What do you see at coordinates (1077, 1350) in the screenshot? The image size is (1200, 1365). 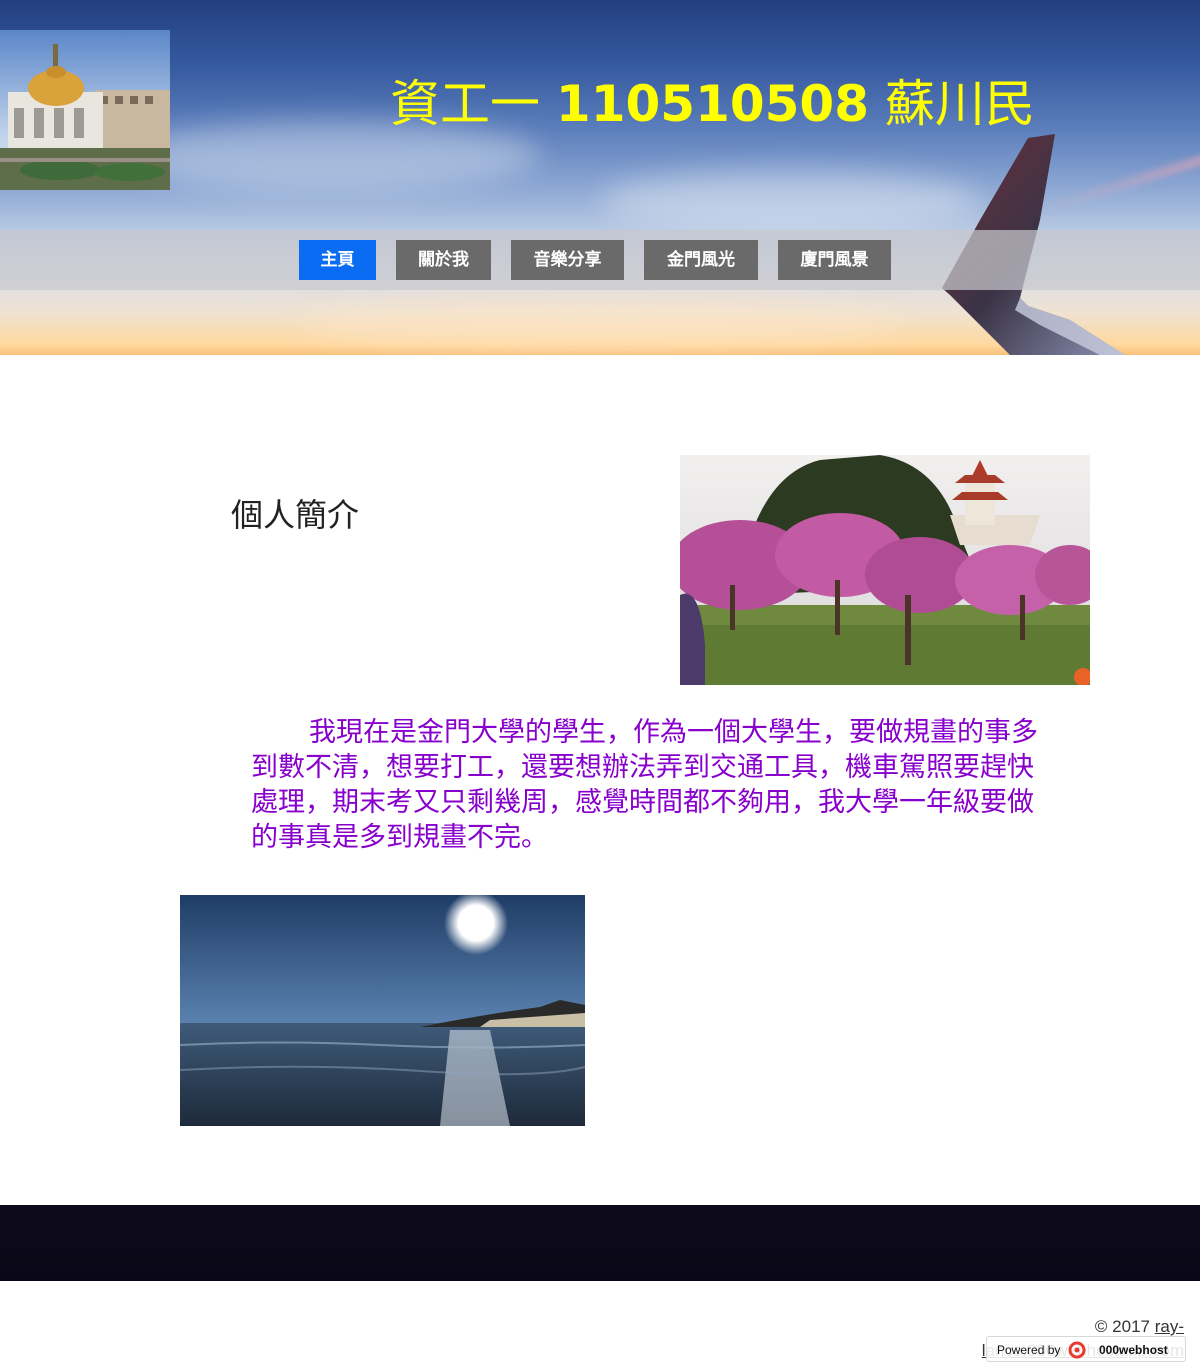 I see `000webhost-logo-icon` at bounding box center [1077, 1350].